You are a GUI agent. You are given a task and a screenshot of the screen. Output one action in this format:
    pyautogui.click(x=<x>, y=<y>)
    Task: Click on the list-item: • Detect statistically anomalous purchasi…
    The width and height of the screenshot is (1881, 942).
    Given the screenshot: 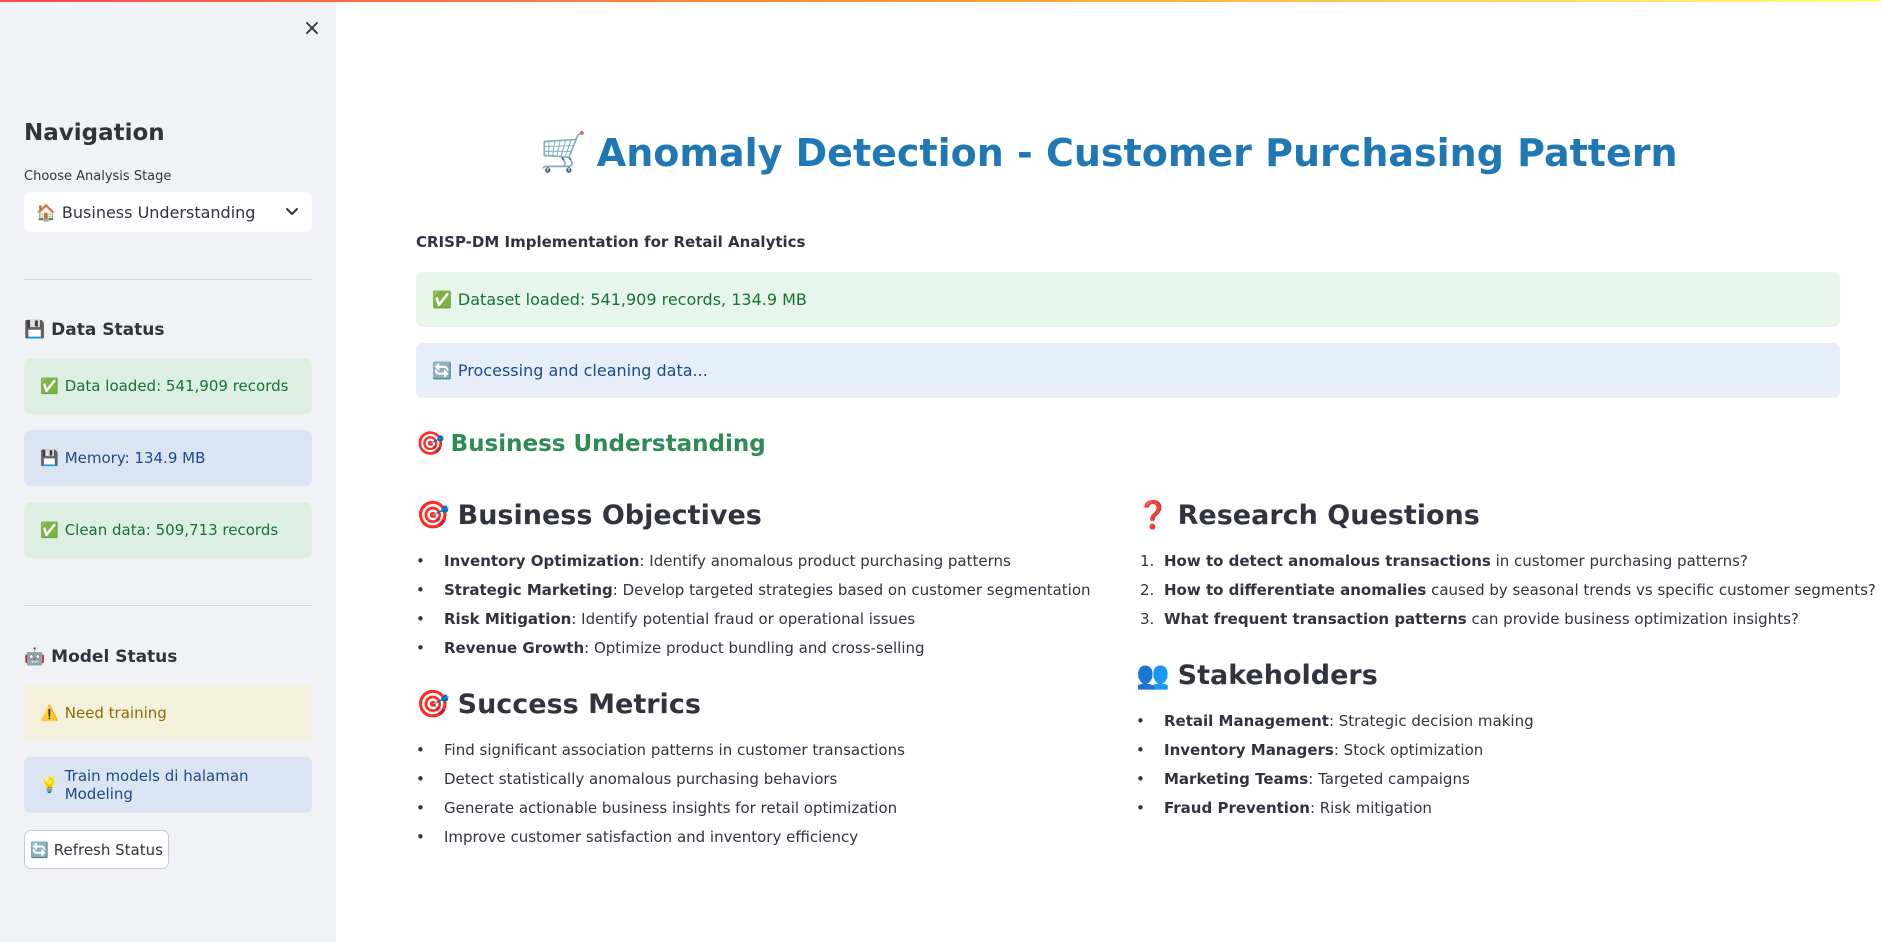 What is the action you would take?
    pyautogui.click(x=627, y=779)
    